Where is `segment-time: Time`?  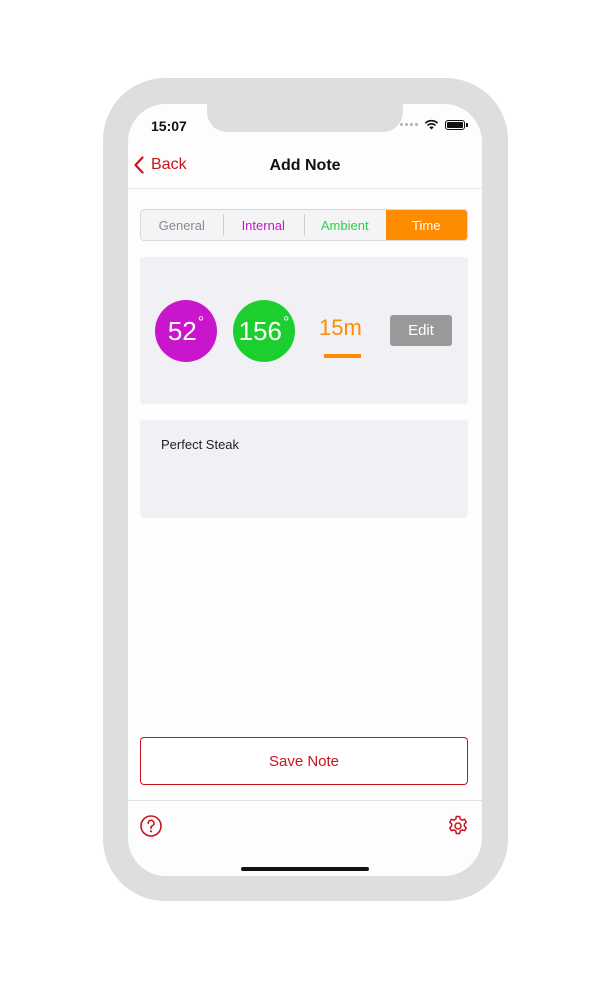
segment-time: Time is located at coordinates (426, 225).